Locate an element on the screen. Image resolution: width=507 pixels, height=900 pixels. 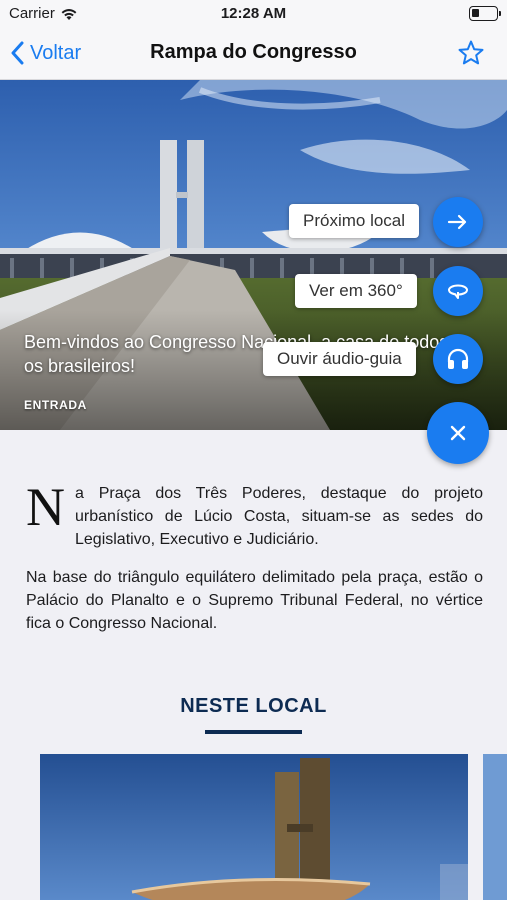
arrow-right-icon is located at coordinates (457, 222).